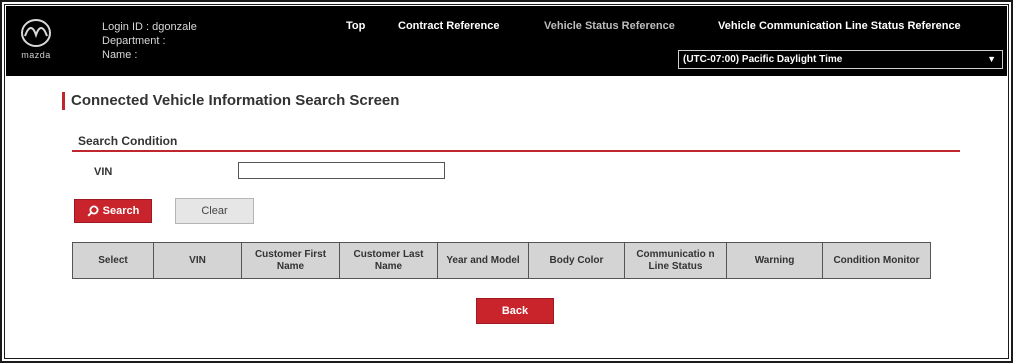 The height and width of the screenshot is (363, 1013). Describe the element at coordinates (388, 260) in the screenshot. I see `col-customer-last-name: Customer Last Name` at that location.